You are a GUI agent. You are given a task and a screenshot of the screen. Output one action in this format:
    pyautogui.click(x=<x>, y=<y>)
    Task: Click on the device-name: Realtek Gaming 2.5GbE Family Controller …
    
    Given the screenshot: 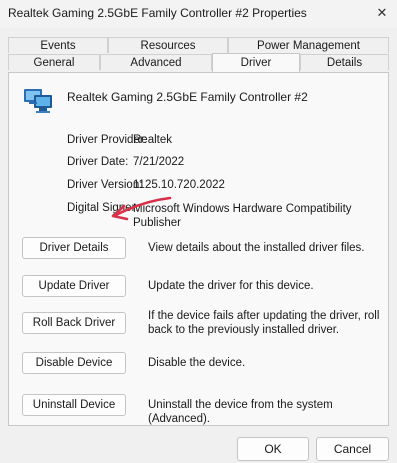 What is the action you would take?
    pyautogui.click(x=187, y=97)
    